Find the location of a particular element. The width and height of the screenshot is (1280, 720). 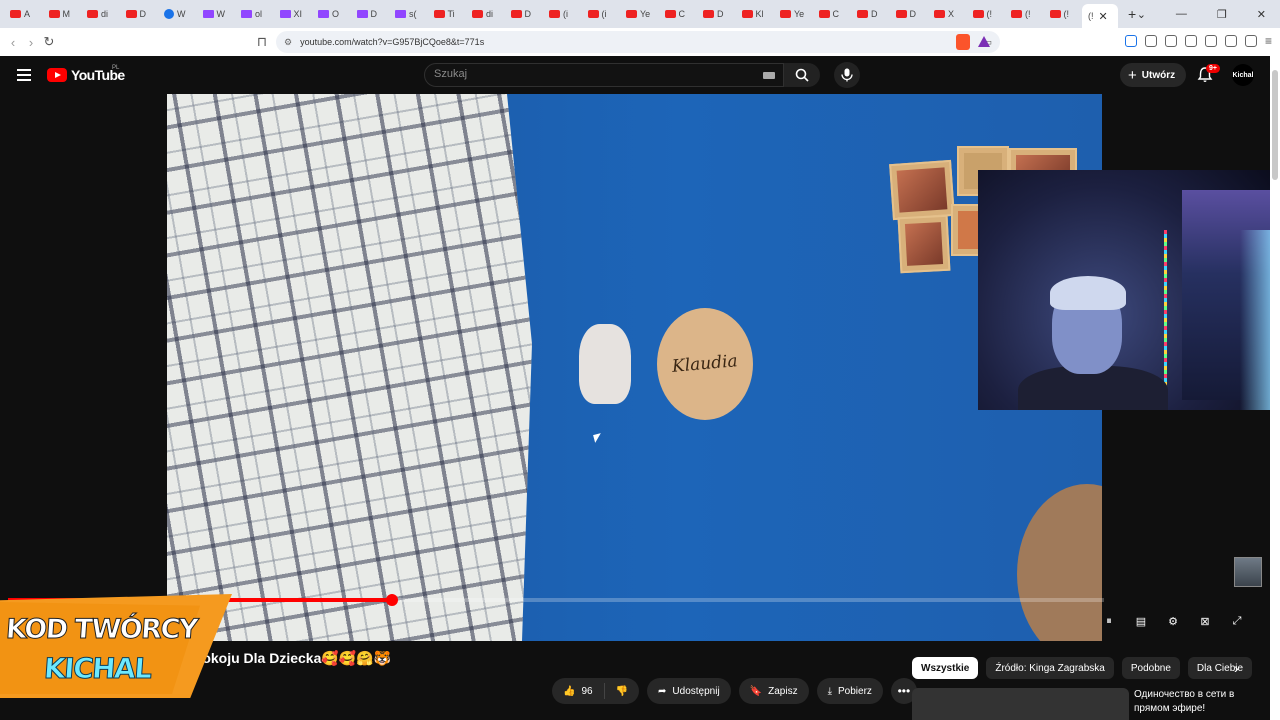

wallet-icon is located at coordinates (1210, 41).